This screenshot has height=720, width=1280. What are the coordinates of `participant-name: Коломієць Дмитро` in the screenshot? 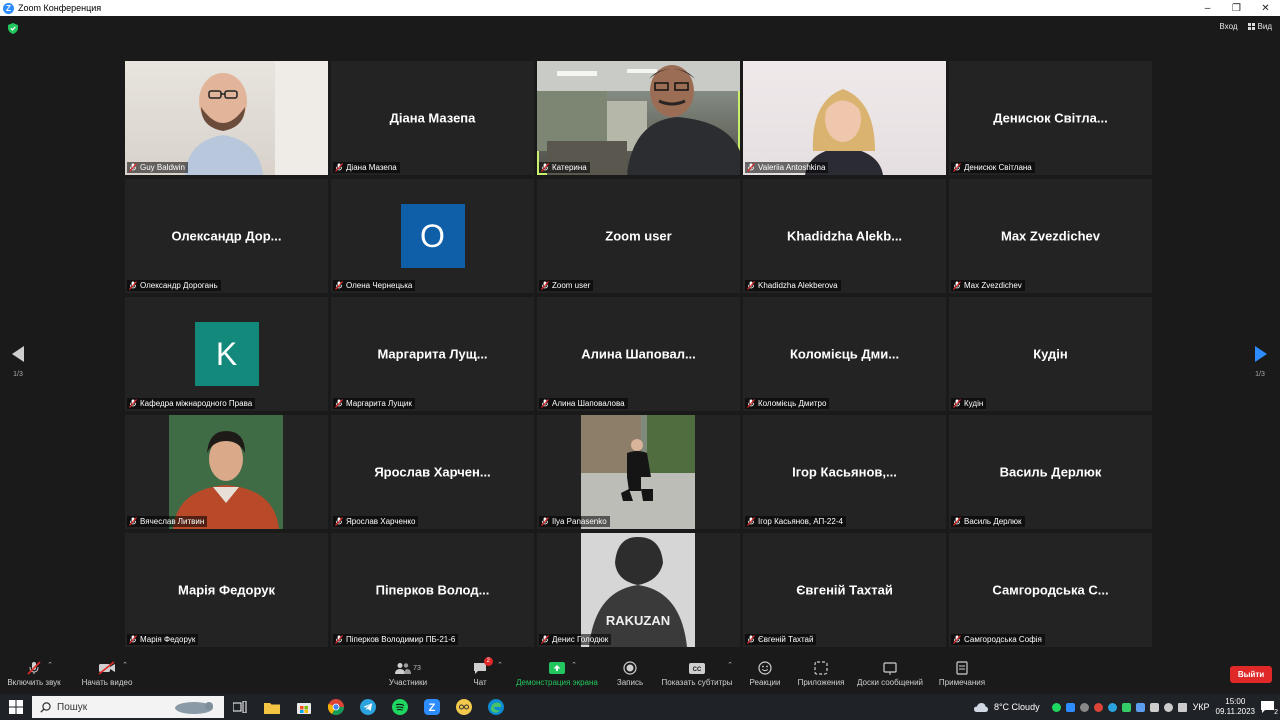 It's located at (792, 403).